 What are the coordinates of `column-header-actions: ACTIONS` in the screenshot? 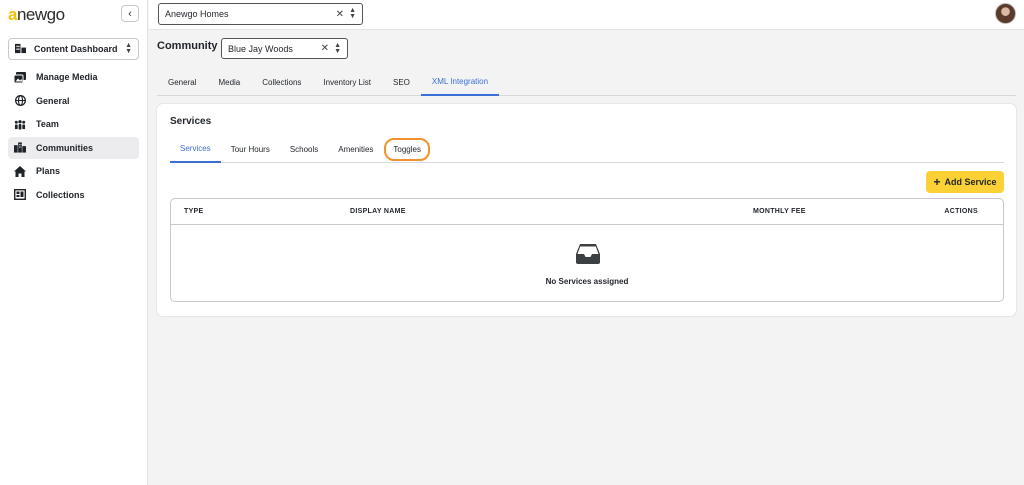 It's located at (961, 211).